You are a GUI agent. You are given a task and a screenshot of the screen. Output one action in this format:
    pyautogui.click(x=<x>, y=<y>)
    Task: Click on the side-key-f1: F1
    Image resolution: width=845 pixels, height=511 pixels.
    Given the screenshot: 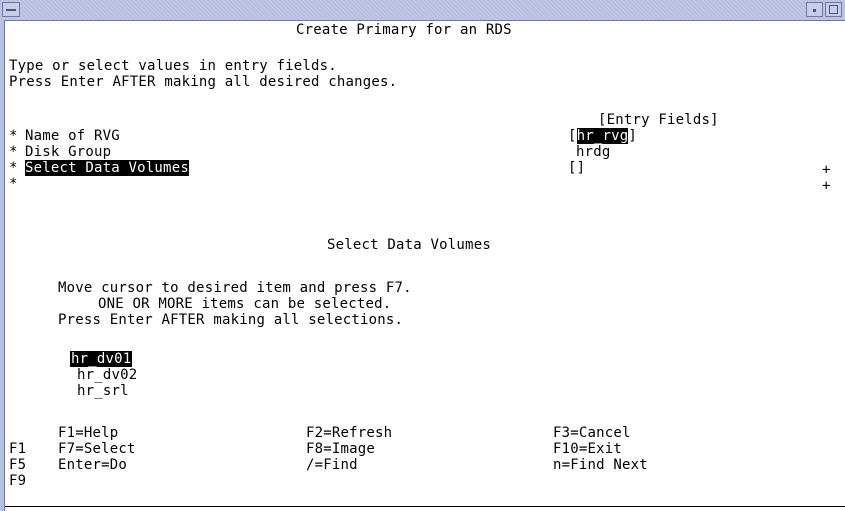 What is the action you would take?
    pyautogui.click(x=18, y=449)
    